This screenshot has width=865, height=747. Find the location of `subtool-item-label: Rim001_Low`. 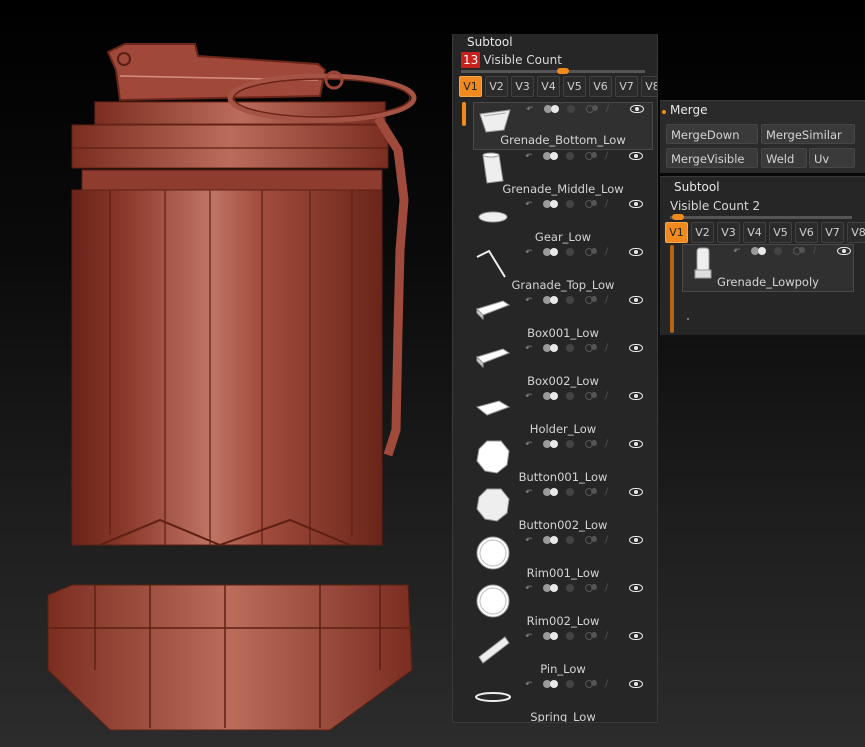

subtool-item-label: Rim001_Low is located at coordinates (563, 573).